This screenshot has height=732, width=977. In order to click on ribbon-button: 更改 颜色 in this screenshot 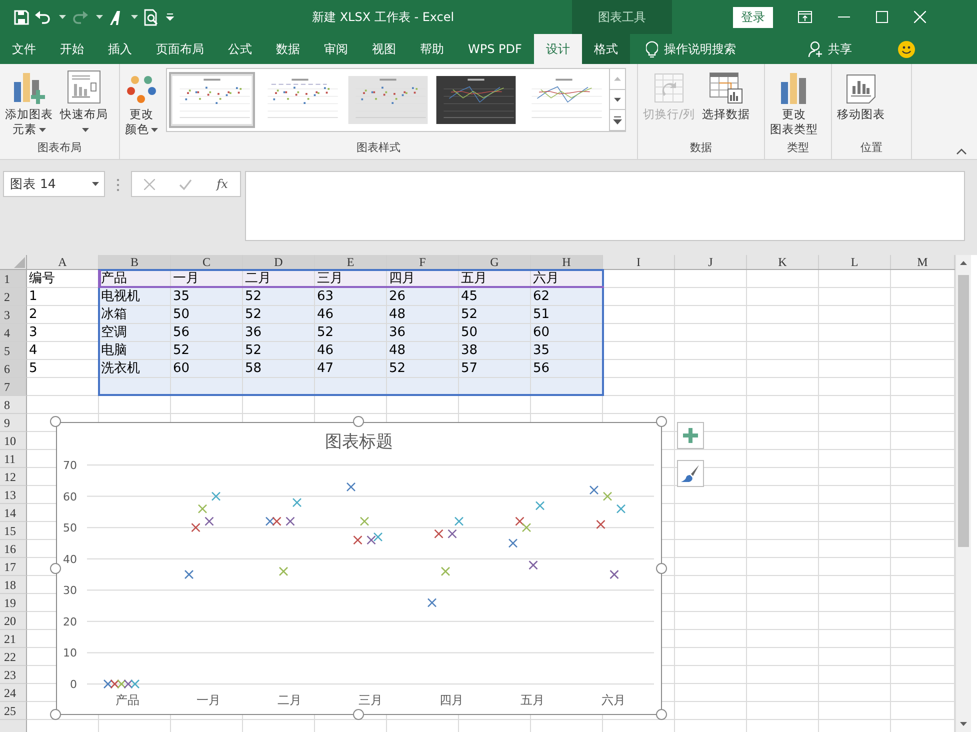, I will do `click(141, 103)`.